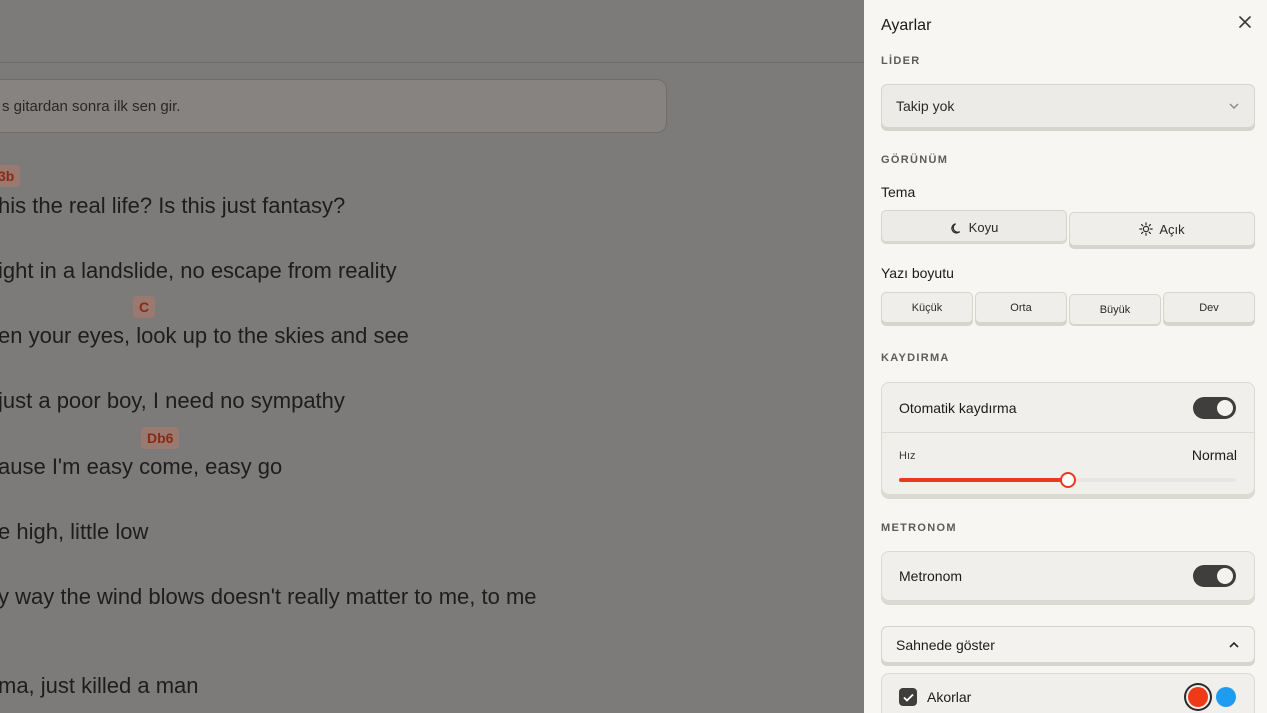 This screenshot has height=713, width=1267. I want to click on performance-note-text: s gitardan sonra ilk sen gir., so click(91, 106).